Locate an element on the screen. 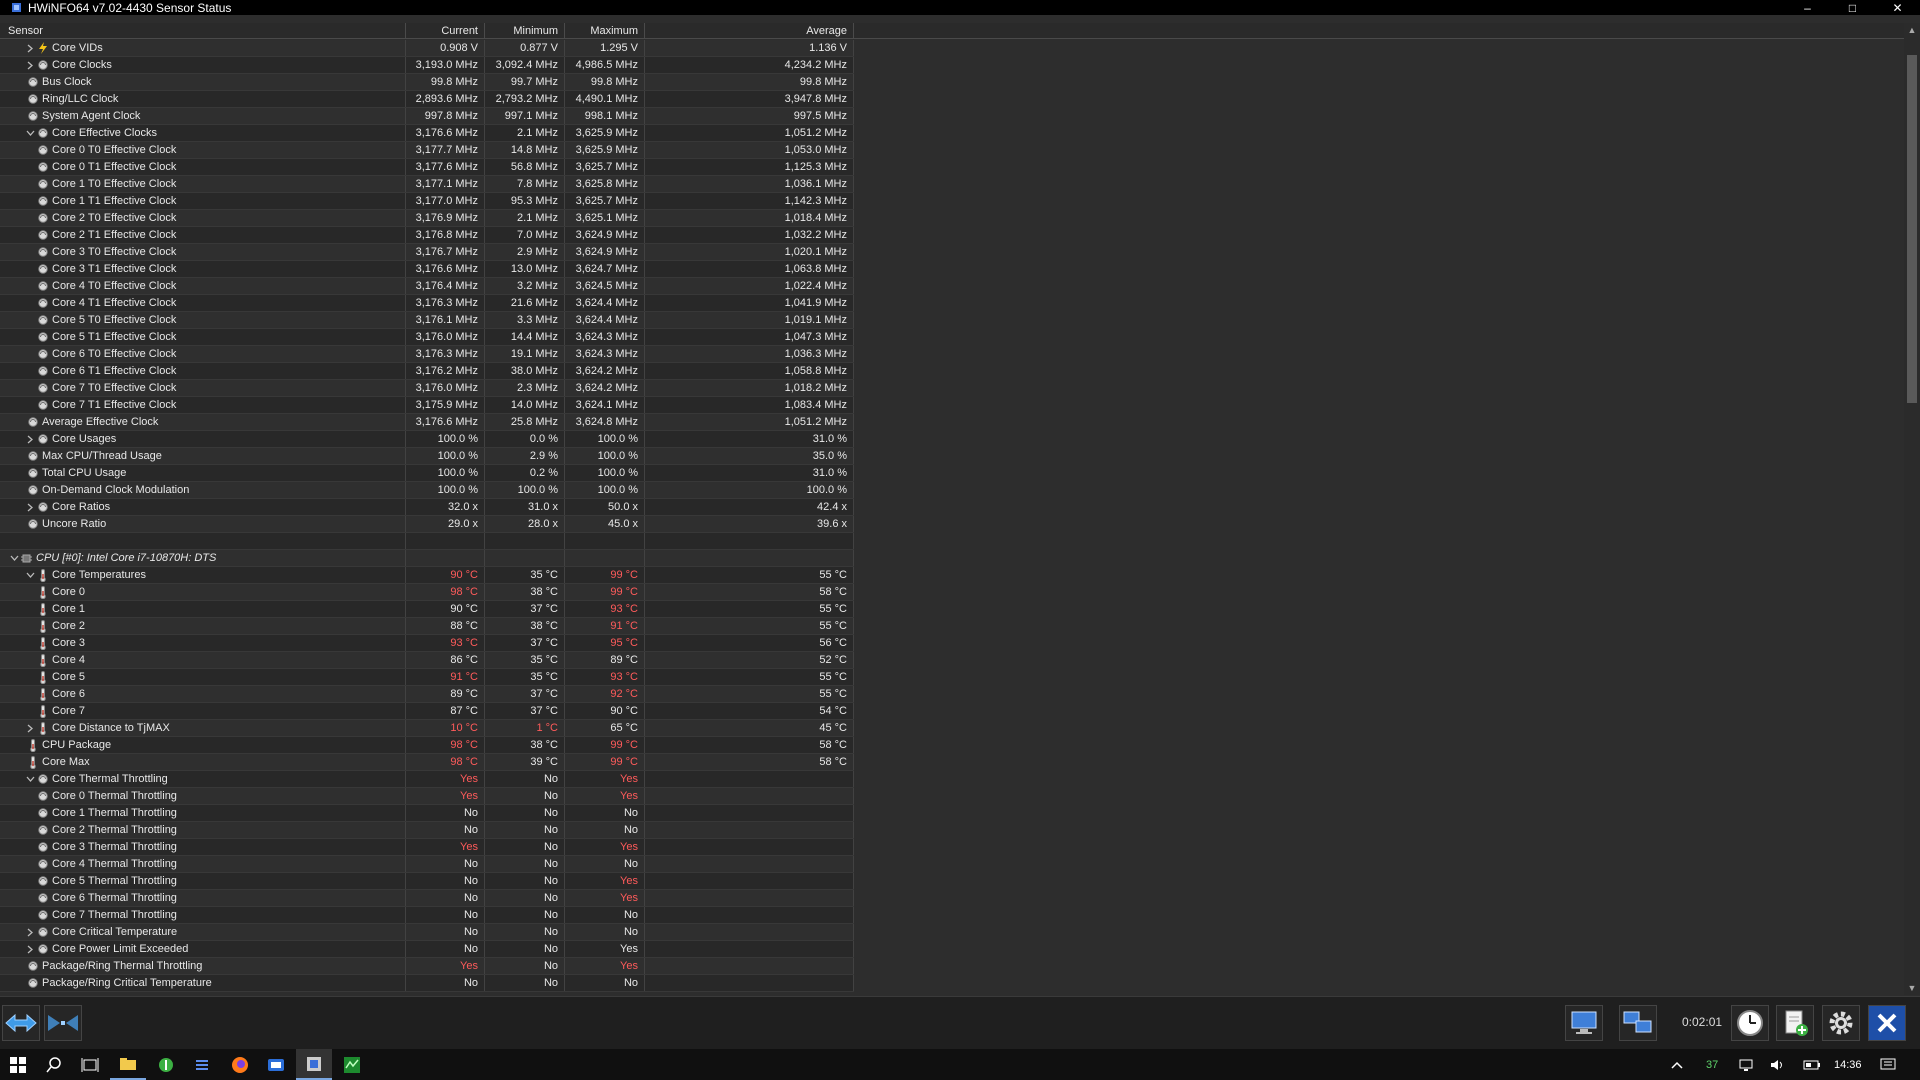 Image resolution: width=1920 pixels, height=1080 pixels. tray-volume-icon is located at coordinates (1777, 1064).